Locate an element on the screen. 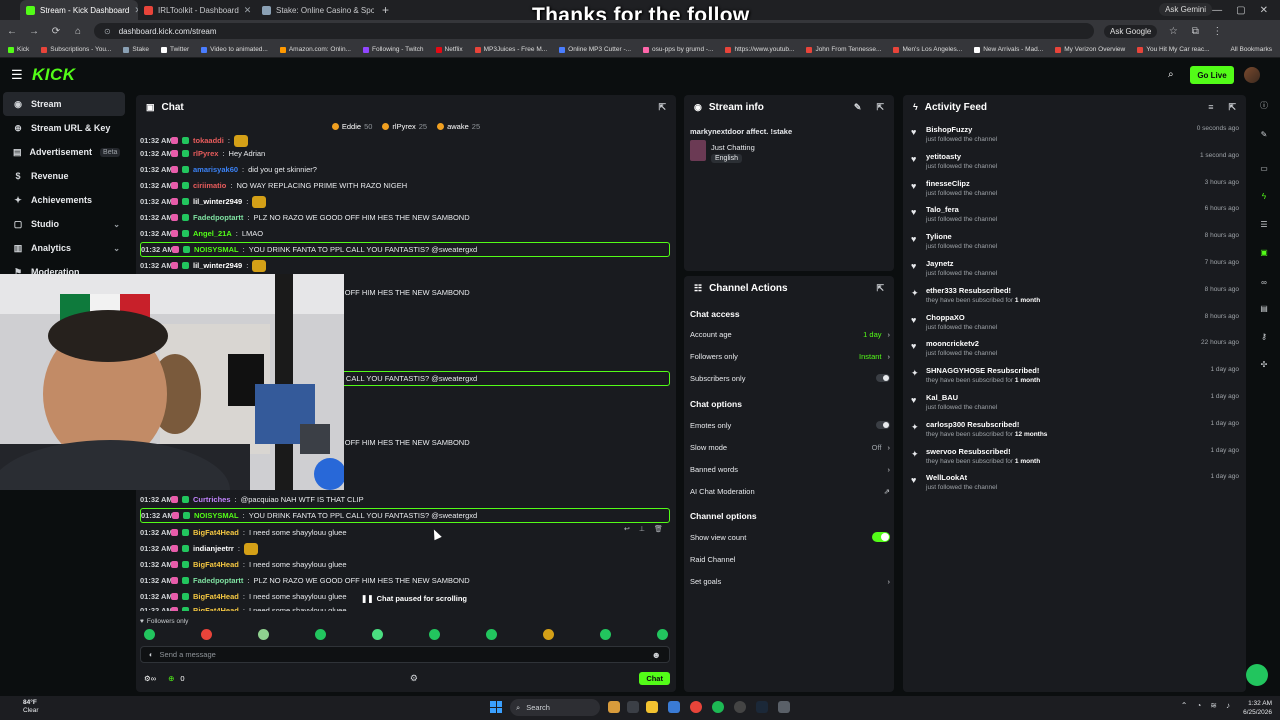  chat-settings-icon: ⚙ is located at coordinates (414, 678).